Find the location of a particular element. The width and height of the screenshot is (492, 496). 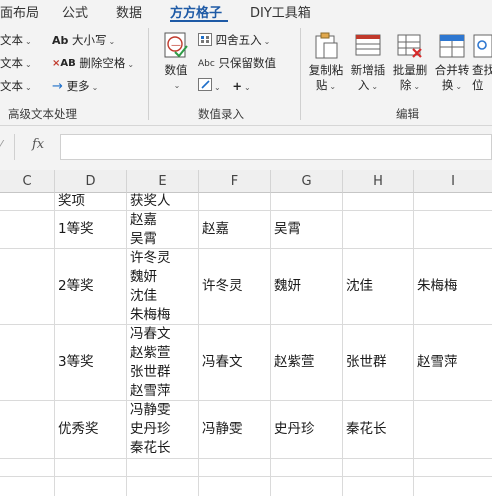

group-label-numeric: 数值录入 is located at coordinates (221, 114).